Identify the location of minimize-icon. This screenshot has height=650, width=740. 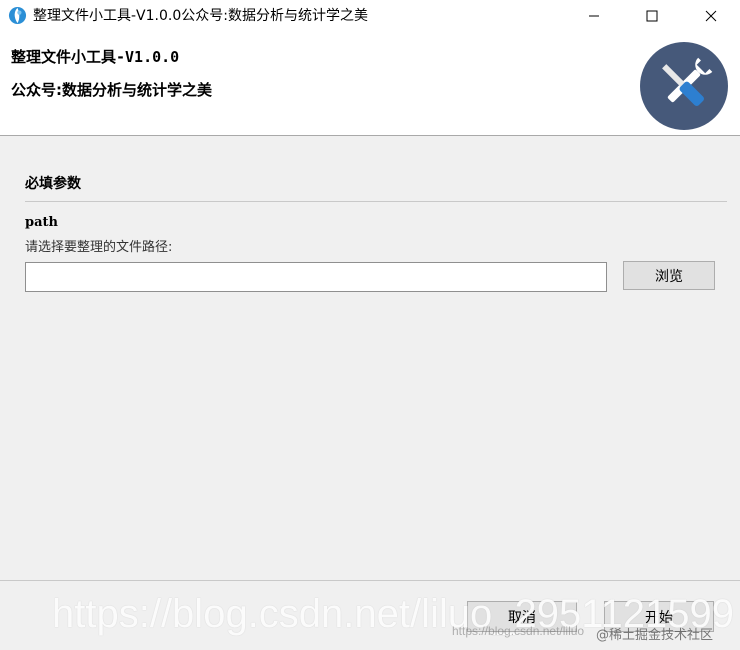
(594, 16).